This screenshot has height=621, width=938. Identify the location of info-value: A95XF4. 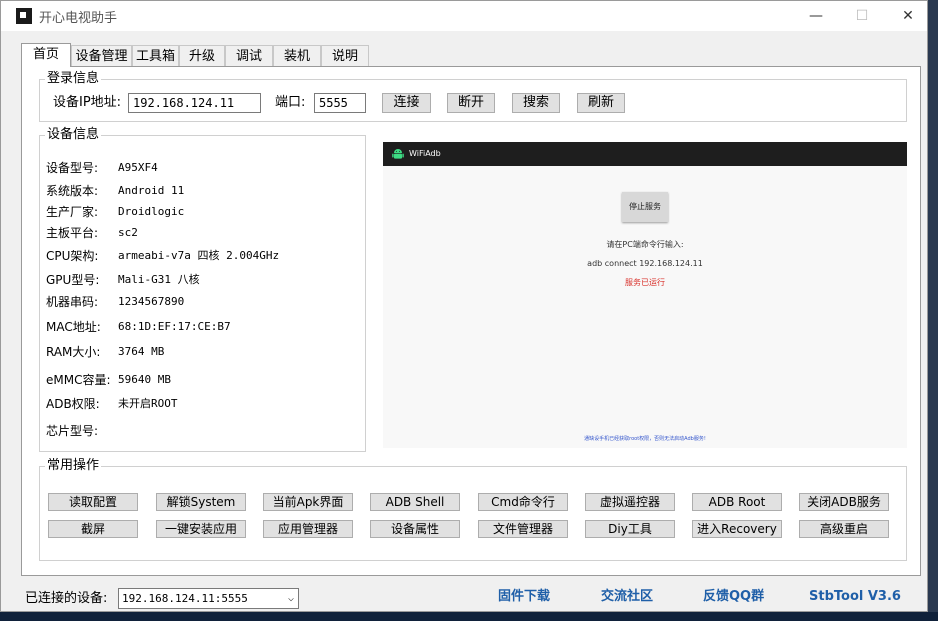
(138, 167).